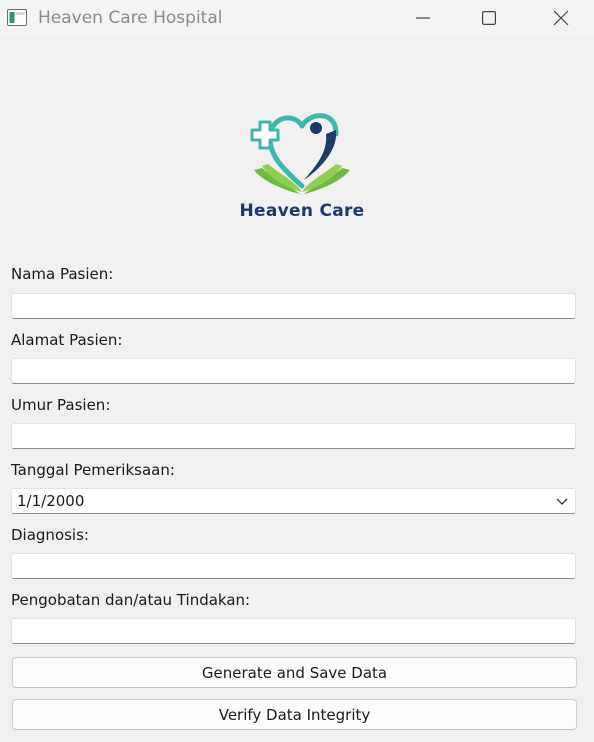 This screenshot has width=594, height=742. I want to click on maximize-icon, so click(489, 18).